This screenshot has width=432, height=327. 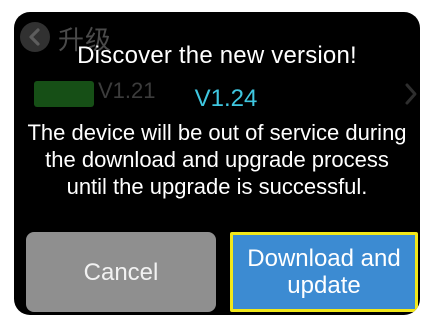 I want to click on download-and-update-button: Download and update, so click(x=324, y=272).